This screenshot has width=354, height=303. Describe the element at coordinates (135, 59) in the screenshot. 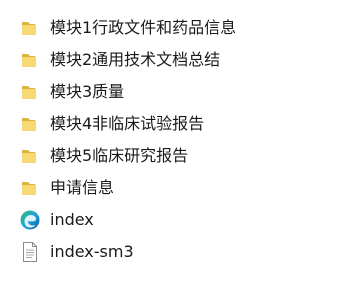

I see `item-label: 模块2通用技术文档总结` at that location.